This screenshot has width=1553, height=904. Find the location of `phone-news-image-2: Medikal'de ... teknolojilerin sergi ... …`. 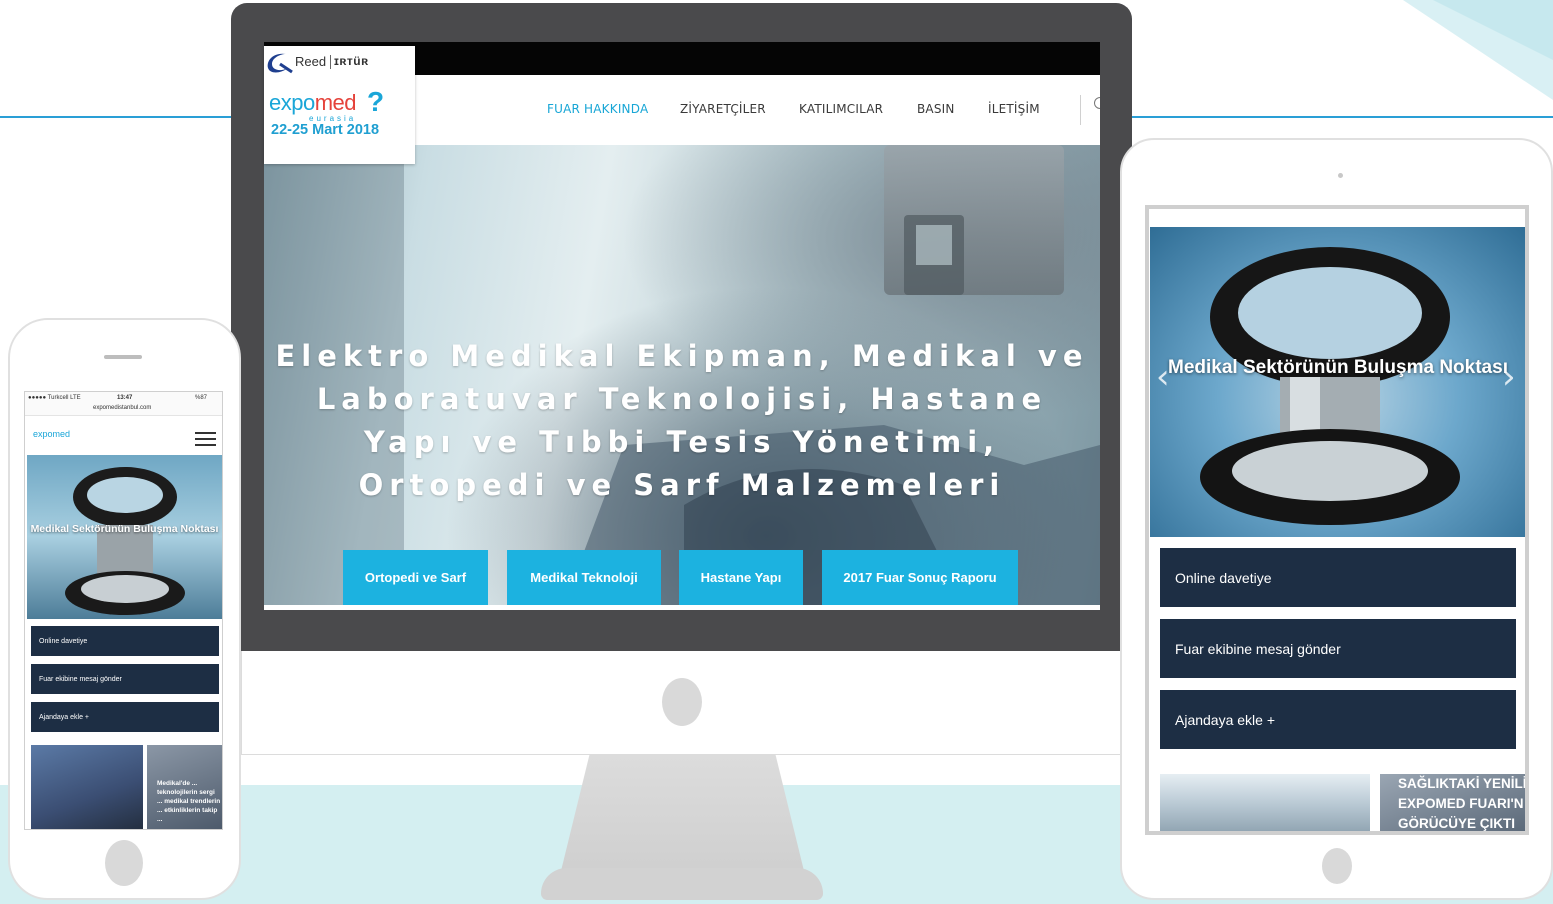

phone-news-image-2: Medikal'de ... teknolojilerin sergi ... … is located at coordinates (184, 787).